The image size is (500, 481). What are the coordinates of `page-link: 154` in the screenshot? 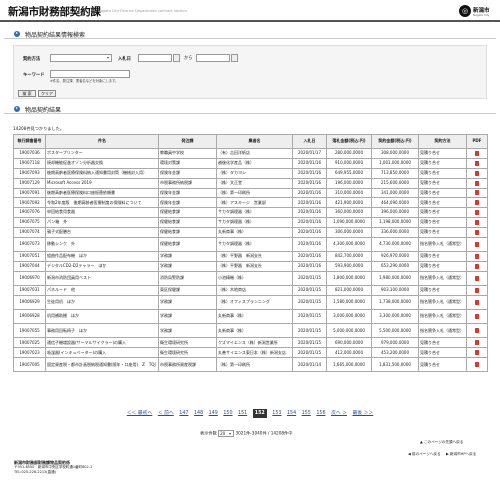 It's located at (291, 413).